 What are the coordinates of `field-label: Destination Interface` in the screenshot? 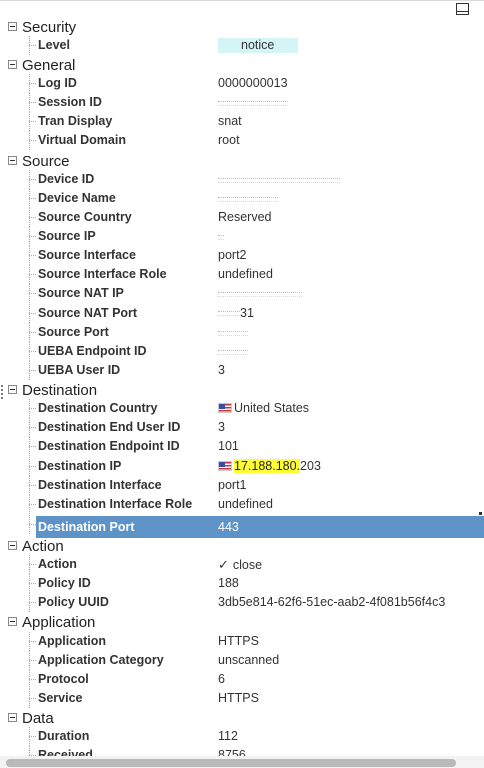 It's located at (100, 485).